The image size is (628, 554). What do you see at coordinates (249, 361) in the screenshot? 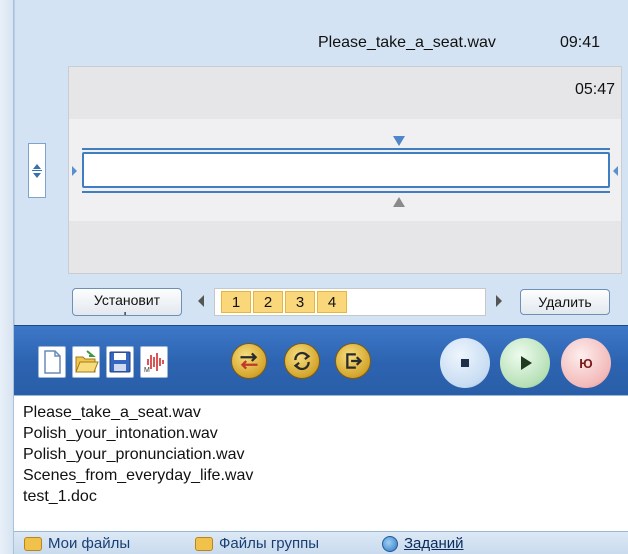
I see `shuffle-icon` at bounding box center [249, 361].